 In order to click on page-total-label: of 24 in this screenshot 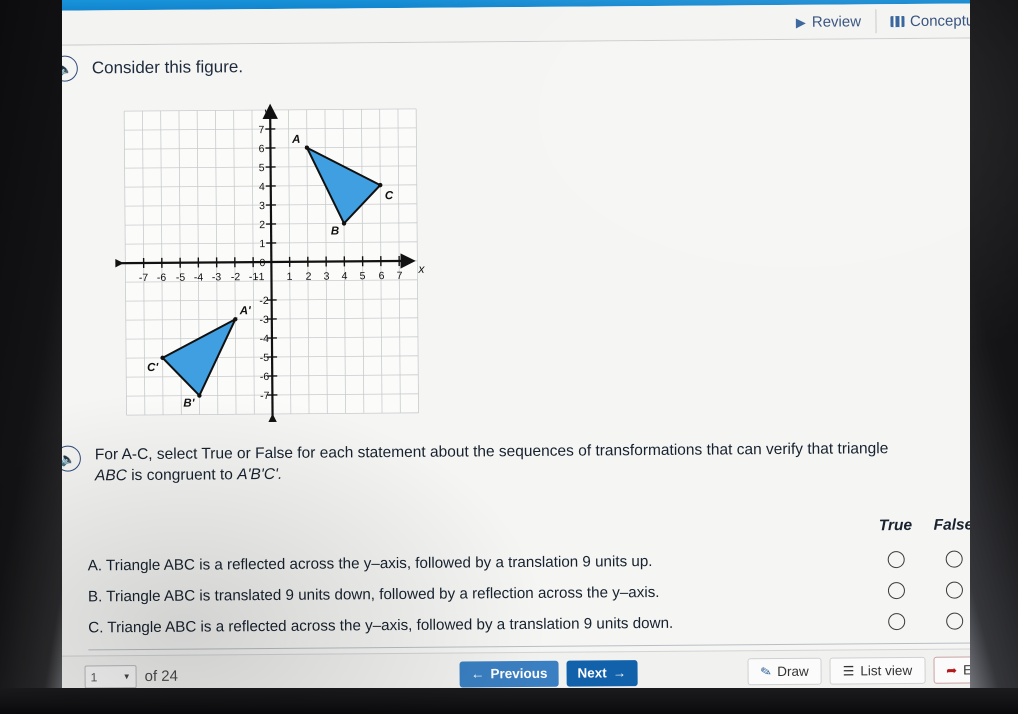, I will do `click(161, 676)`.